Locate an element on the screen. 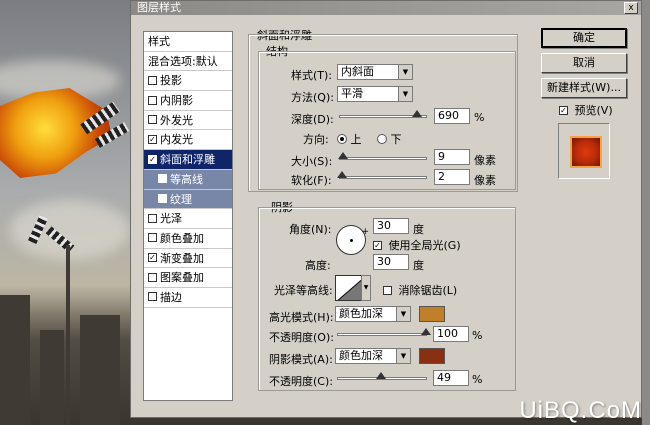 The height and width of the screenshot is (425, 650). watermark-logo: UiBQ.CoM is located at coordinates (580, 410).